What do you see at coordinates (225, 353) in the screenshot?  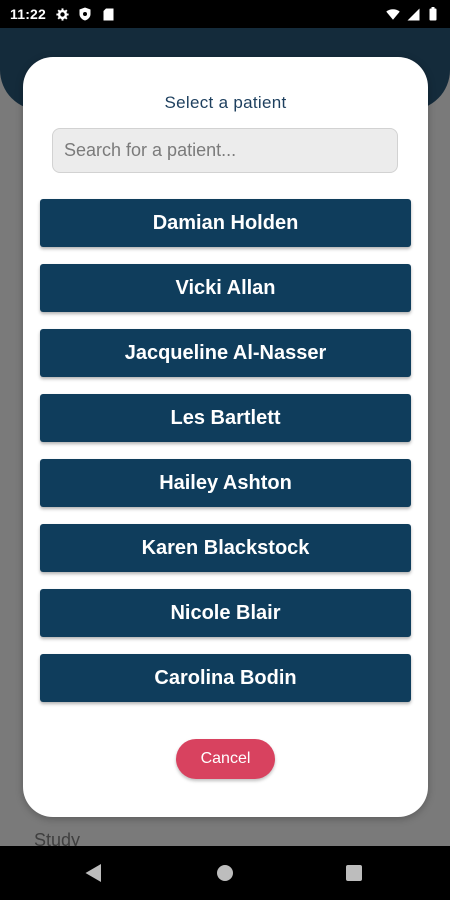 I see `patient-button: Jacqueline Al-Nasser` at bounding box center [225, 353].